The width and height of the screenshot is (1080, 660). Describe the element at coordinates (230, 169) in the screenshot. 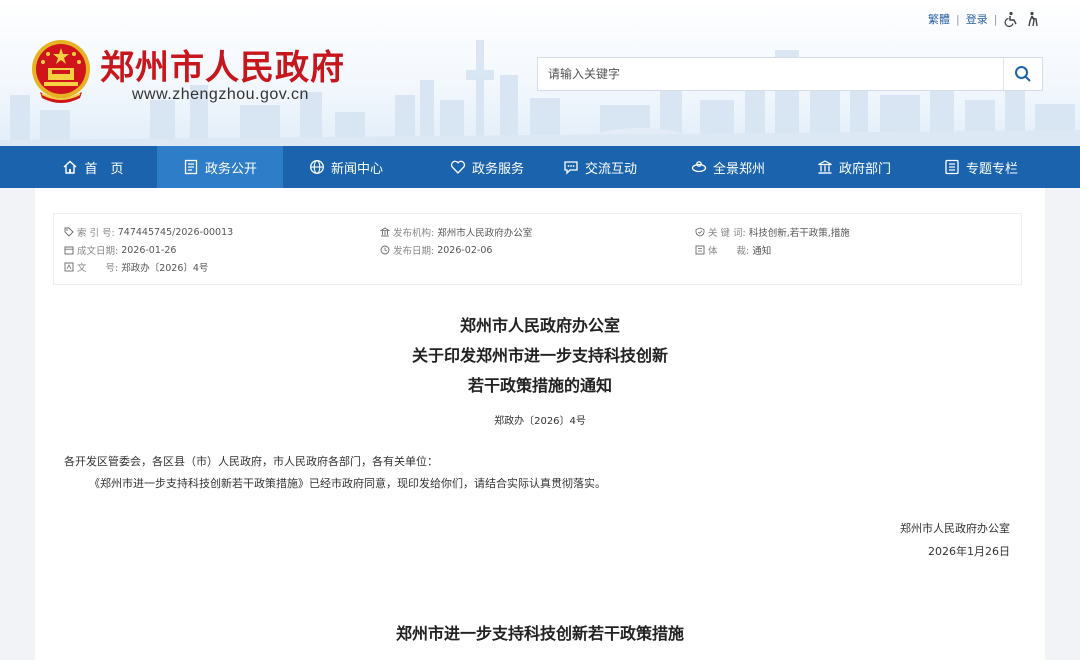

I see `nav-item-label: 政务公开` at that location.